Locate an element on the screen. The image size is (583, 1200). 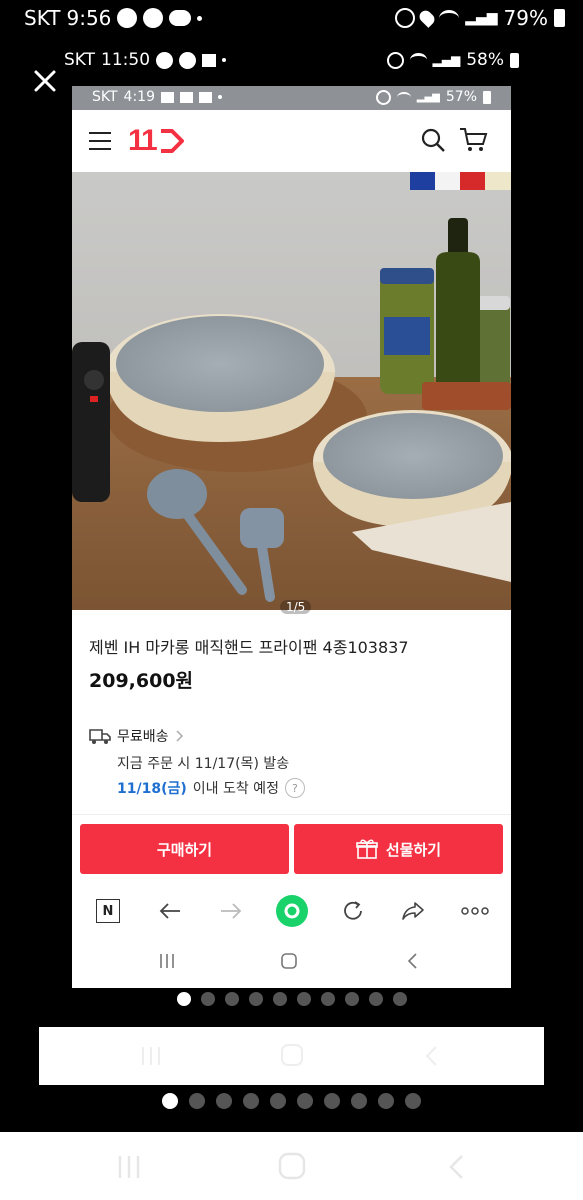
site-logo: 11 is located at coordinates (157, 141).